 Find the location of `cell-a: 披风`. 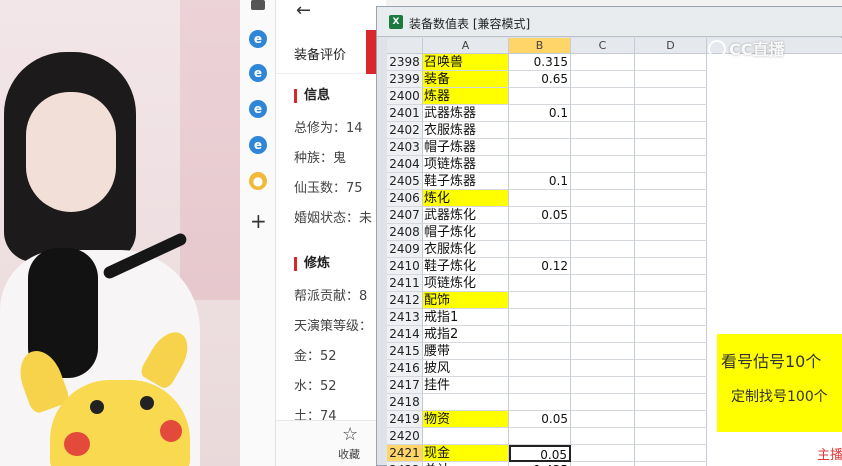

cell-a: 披风 is located at coordinates (466, 368).